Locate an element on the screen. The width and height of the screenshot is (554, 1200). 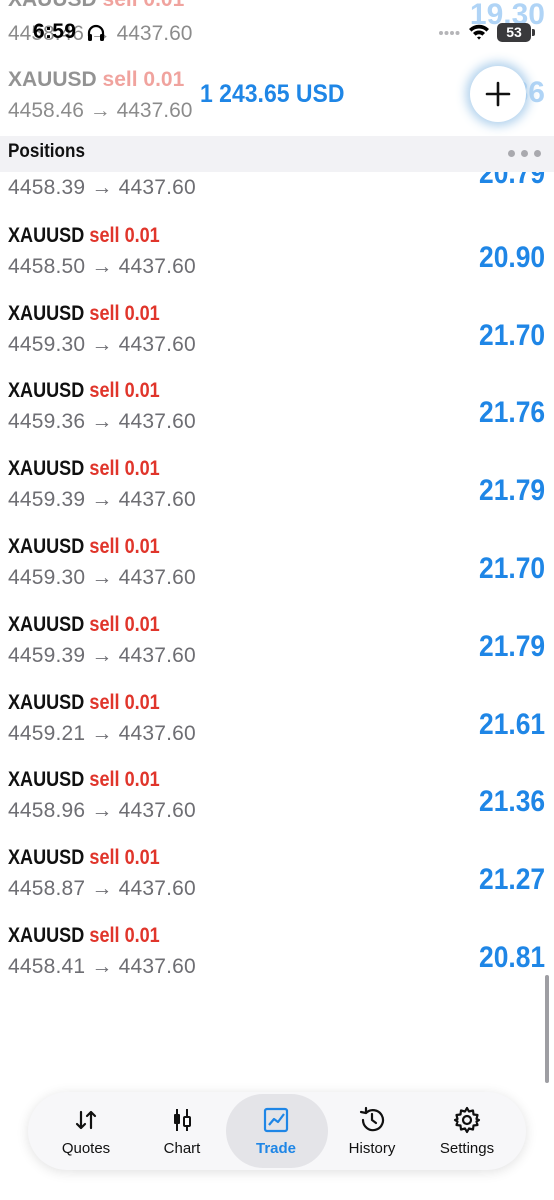
position-row: XAUUSD sell 0.01 4458.87 → 4437.60 21.27 is located at coordinates (277, 883).